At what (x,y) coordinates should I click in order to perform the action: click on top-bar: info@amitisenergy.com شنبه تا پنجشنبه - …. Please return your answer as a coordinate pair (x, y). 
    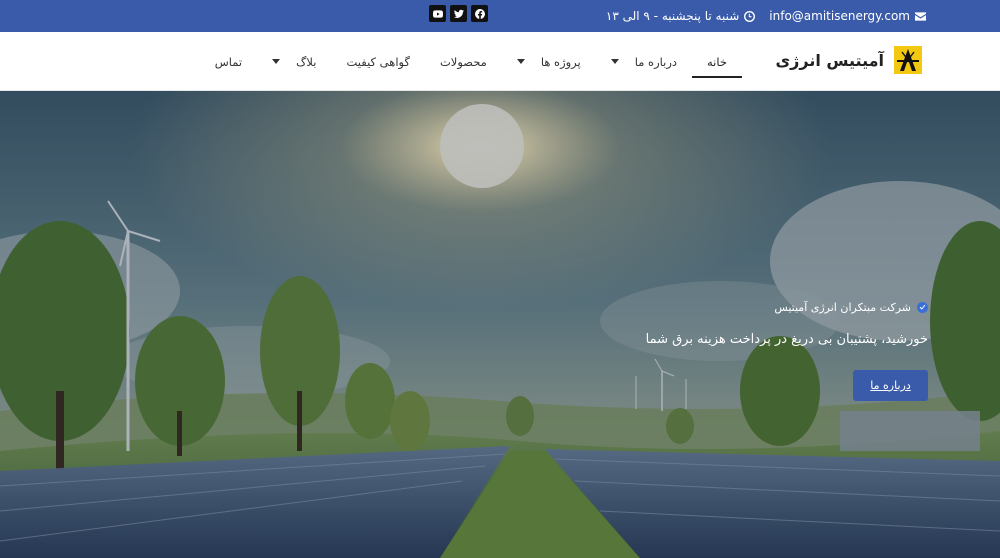
    Looking at the image, I should click on (500, 16).